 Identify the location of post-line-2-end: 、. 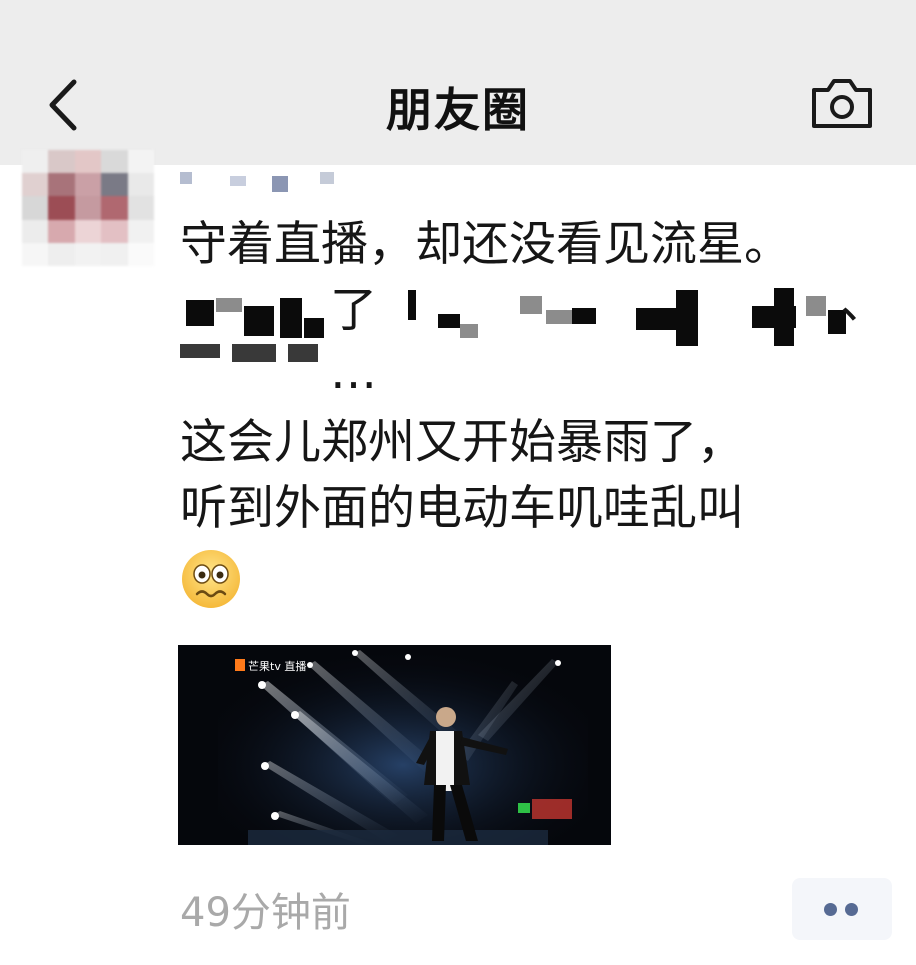
(863, 302).